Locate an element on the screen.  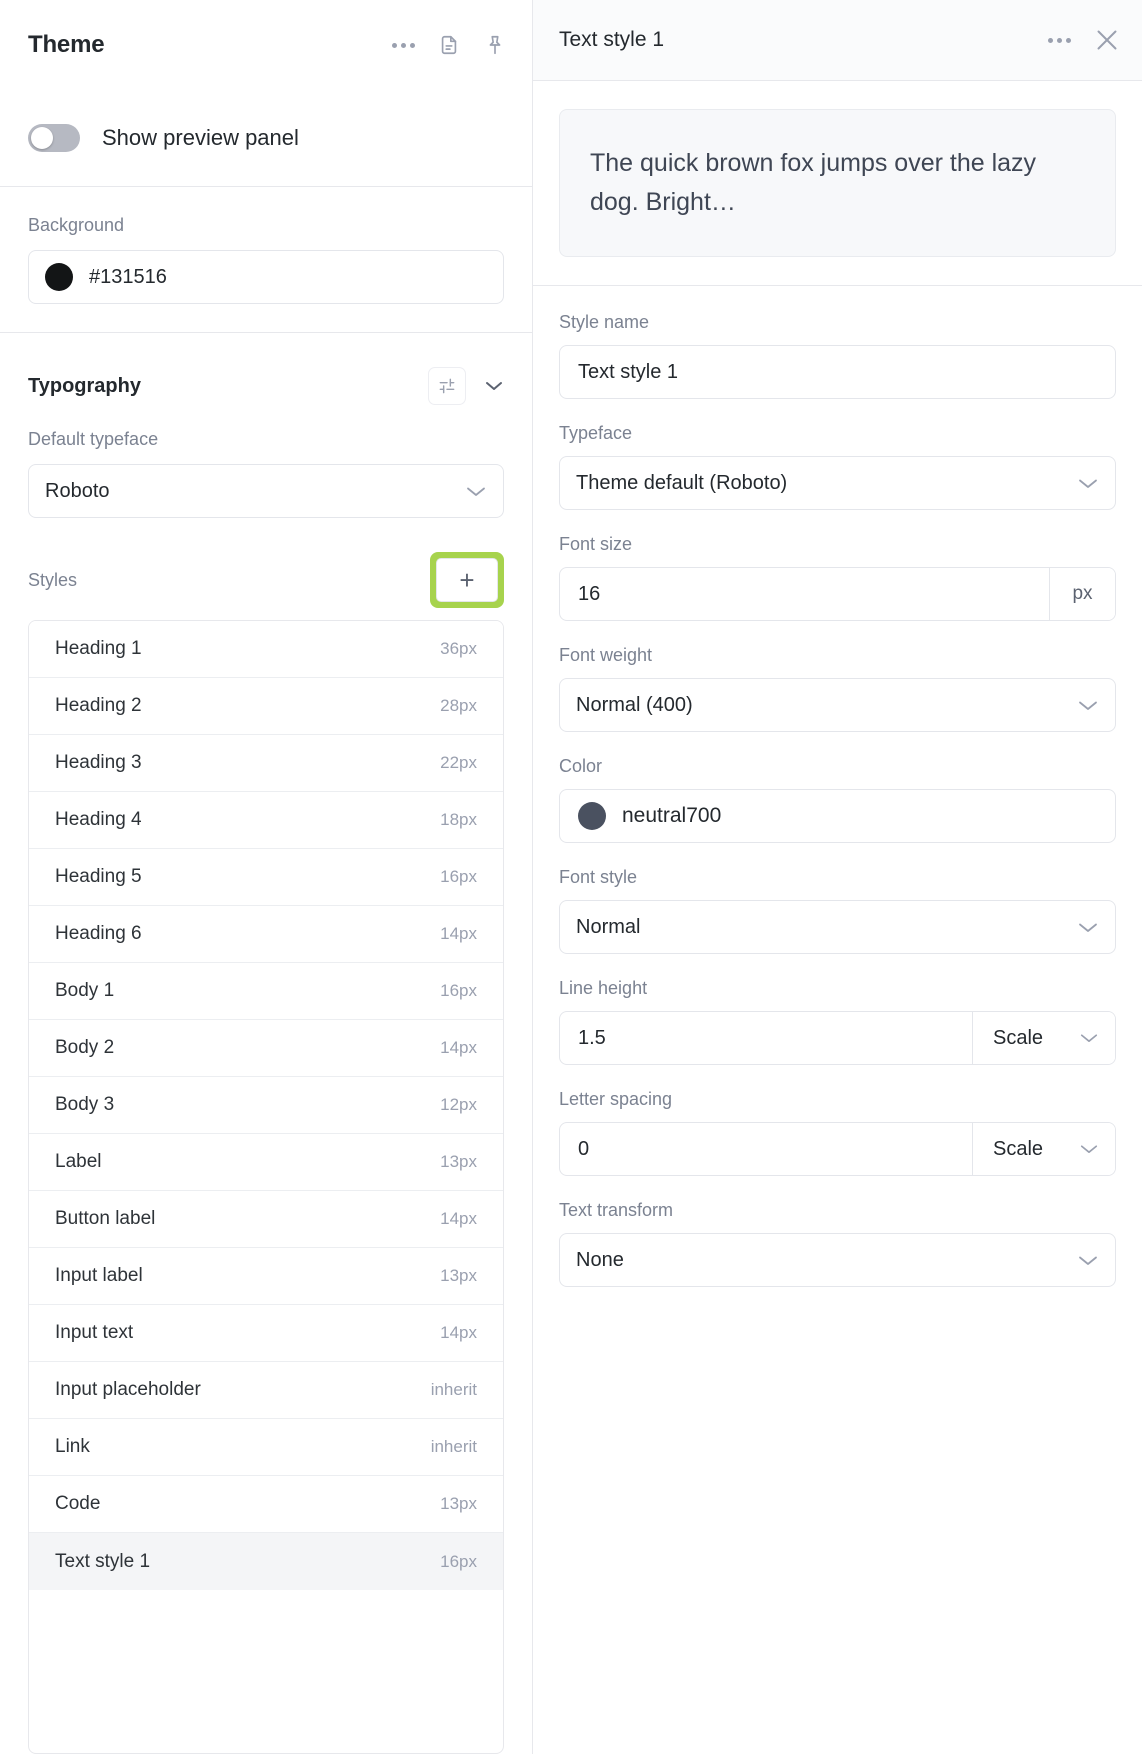
table-row: Heading 4 18px is located at coordinates (266, 820).